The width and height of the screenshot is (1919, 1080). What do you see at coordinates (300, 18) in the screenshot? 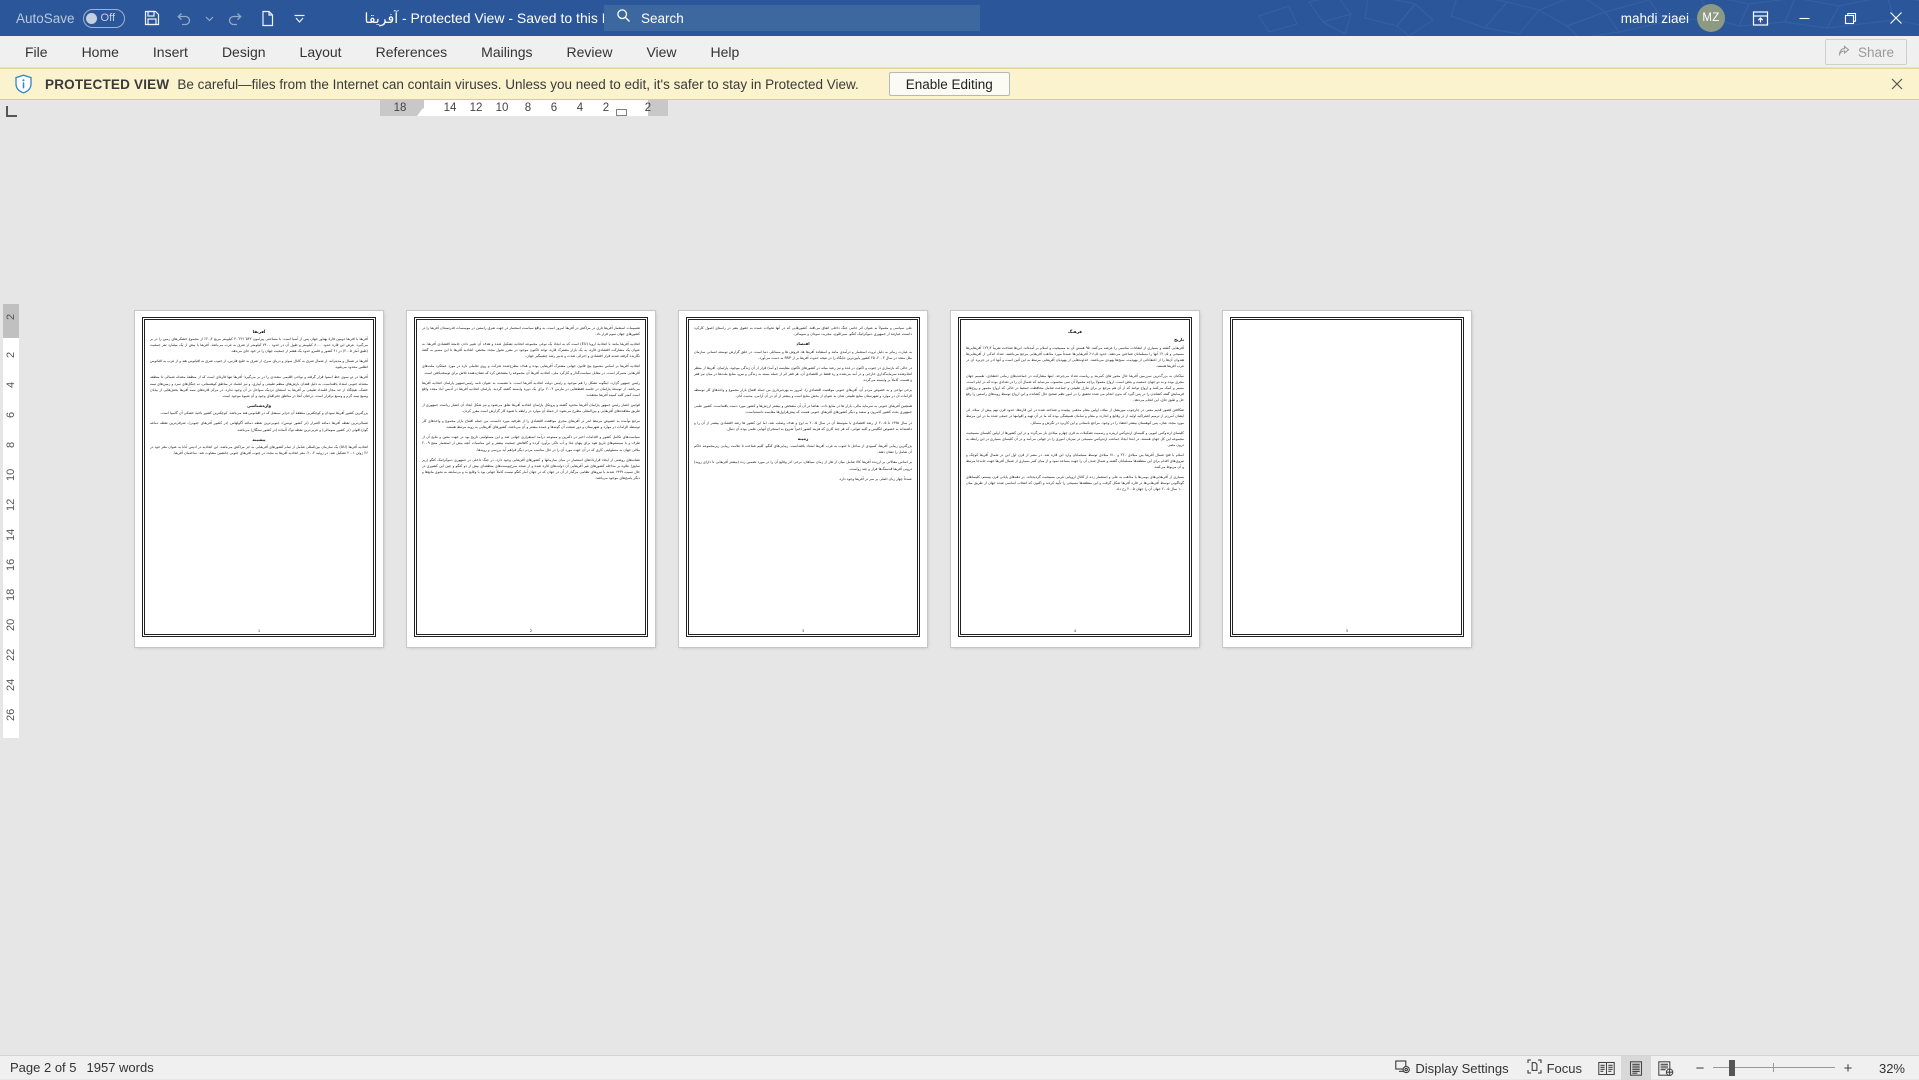
I see `customize-quick-access-chevron-down-icon` at bounding box center [300, 18].